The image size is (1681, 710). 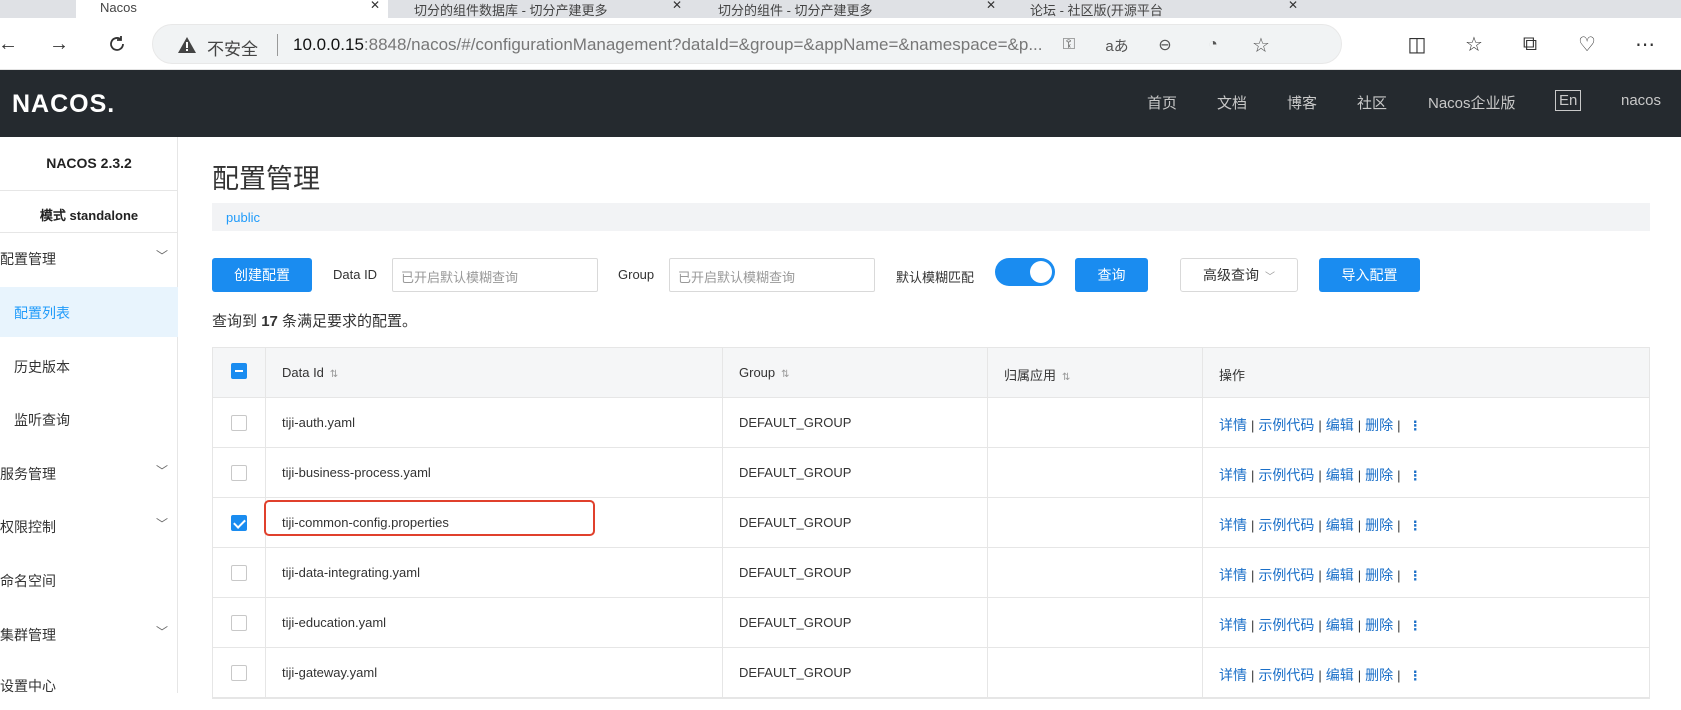 What do you see at coordinates (89, 580) in the screenshot?
I see `sidebar-item-namespace: 命名空间` at bounding box center [89, 580].